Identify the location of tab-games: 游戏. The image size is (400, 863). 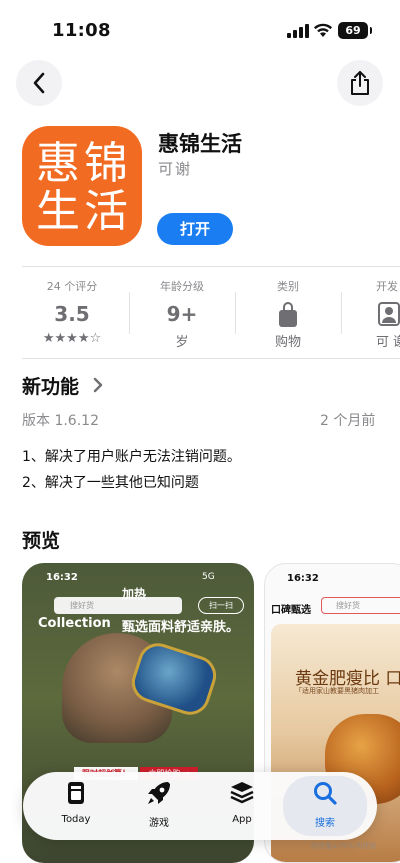
(159, 804).